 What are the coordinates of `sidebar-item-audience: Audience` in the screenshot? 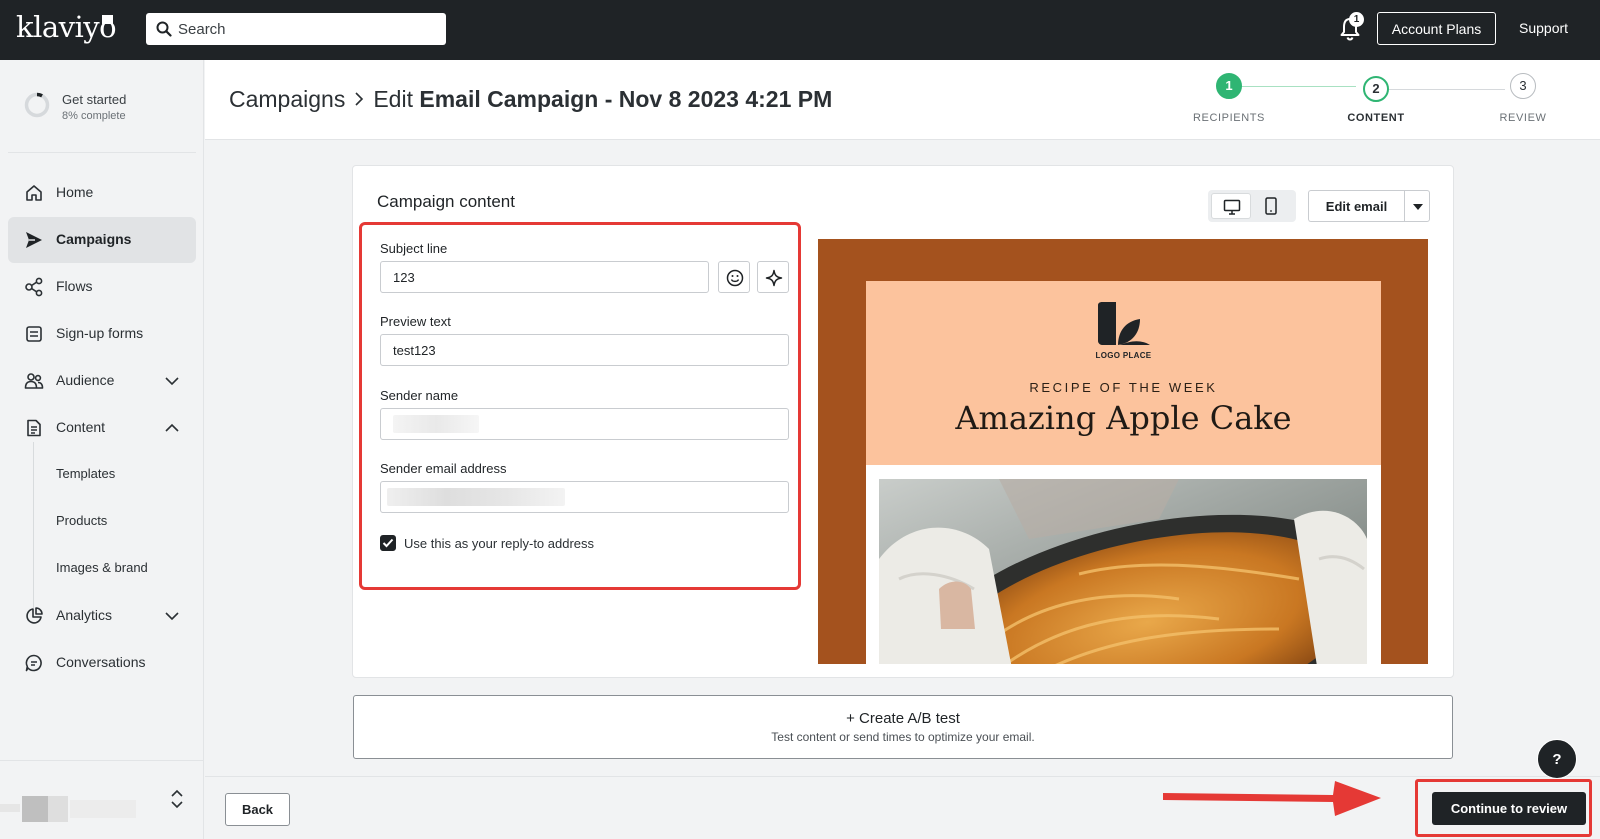 It's located at (102, 381).